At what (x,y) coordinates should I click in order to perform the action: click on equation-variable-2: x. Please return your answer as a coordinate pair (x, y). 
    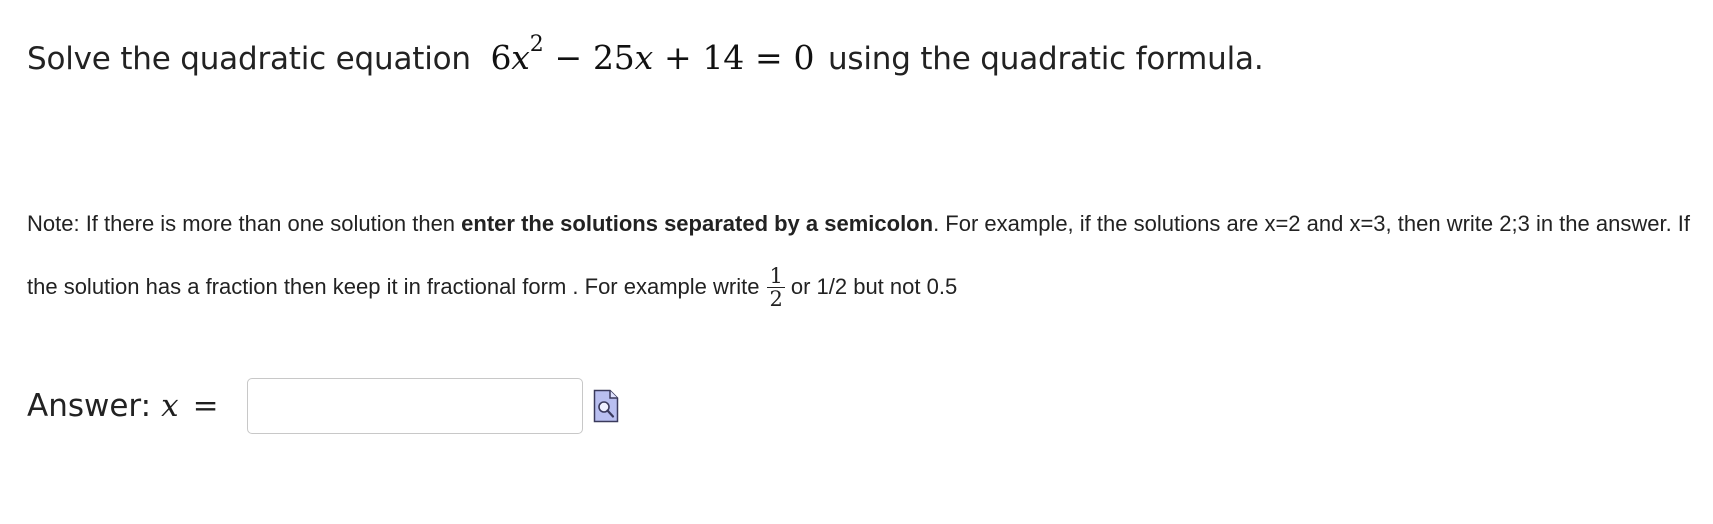
    Looking at the image, I should click on (644, 57).